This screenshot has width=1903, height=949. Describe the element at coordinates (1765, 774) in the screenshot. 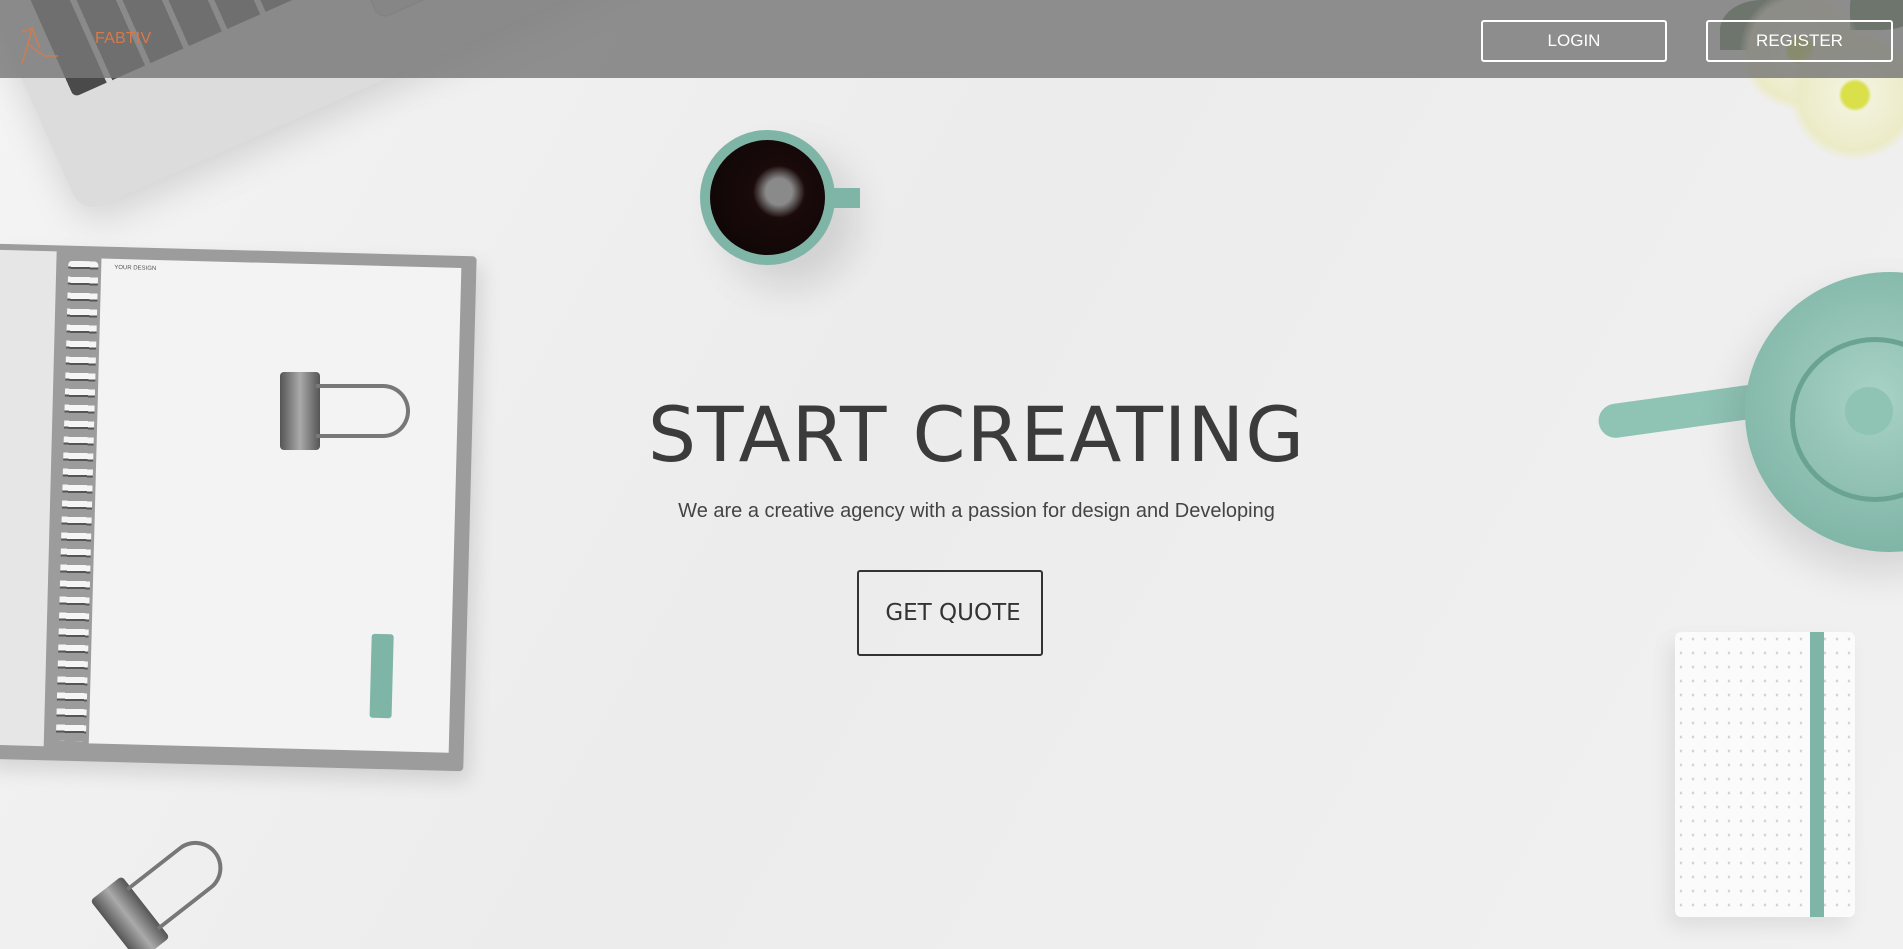

I see `dotted-notepad-image` at that location.